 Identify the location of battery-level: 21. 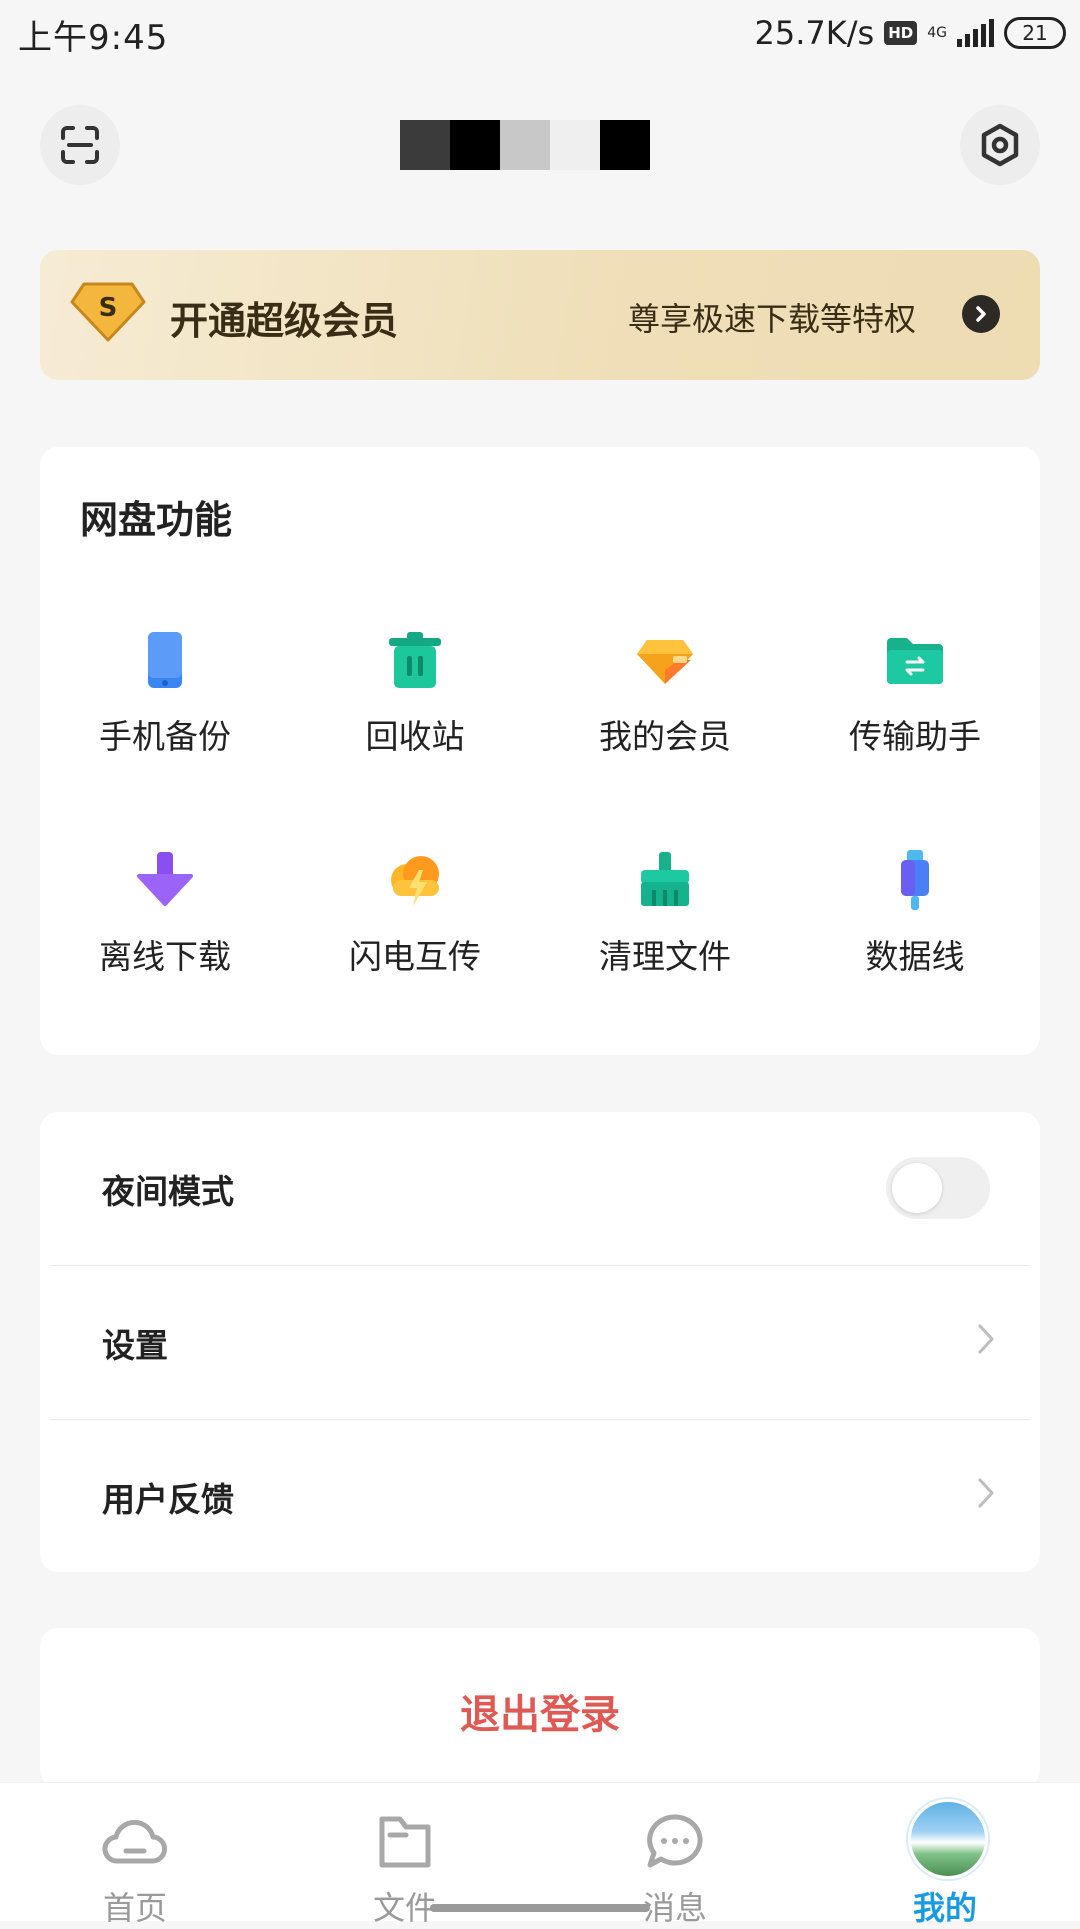
(1035, 33).